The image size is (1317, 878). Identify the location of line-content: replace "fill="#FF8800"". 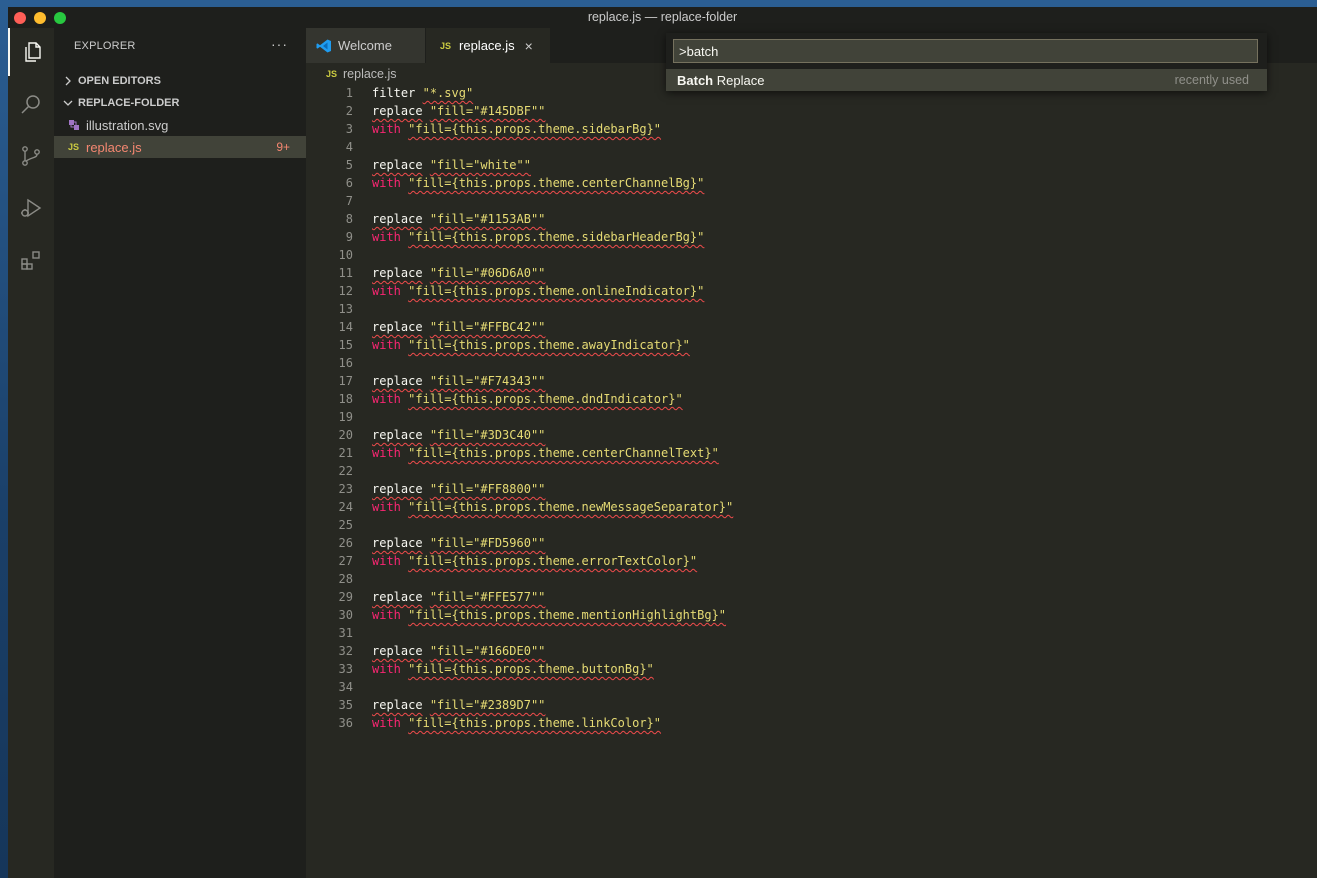
(458, 489).